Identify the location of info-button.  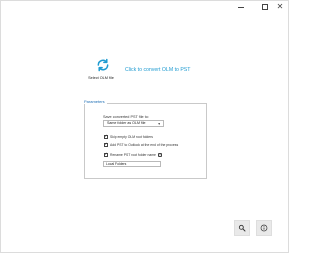
(264, 228).